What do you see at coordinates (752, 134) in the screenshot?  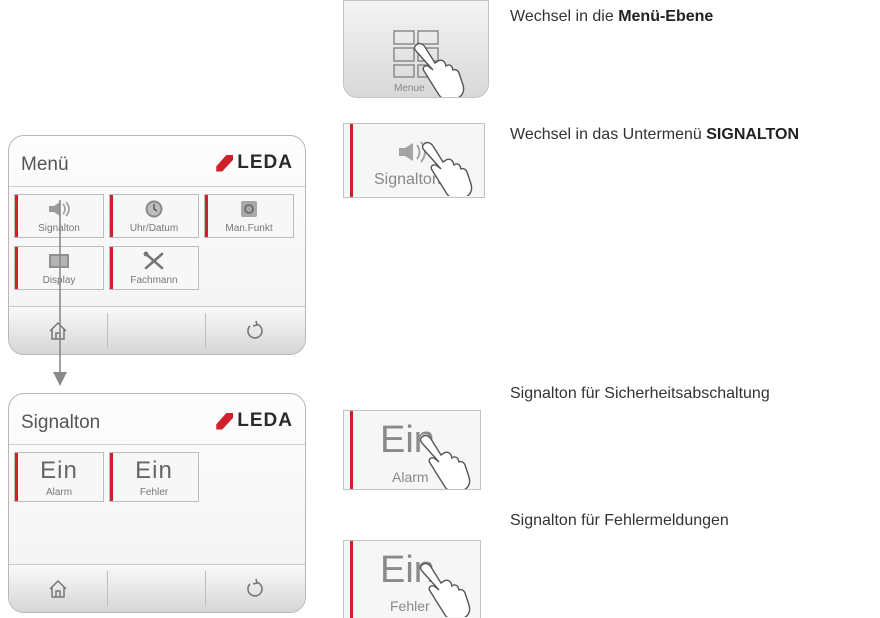 I see `note-emphasis: SIGNALTON` at bounding box center [752, 134].